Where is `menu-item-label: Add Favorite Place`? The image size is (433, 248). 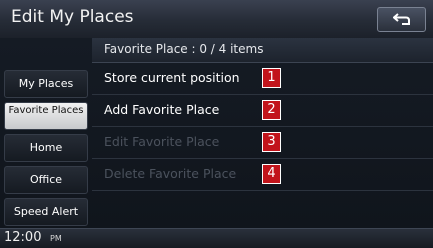 menu-item-label: Add Favorite Place is located at coordinates (162, 109).